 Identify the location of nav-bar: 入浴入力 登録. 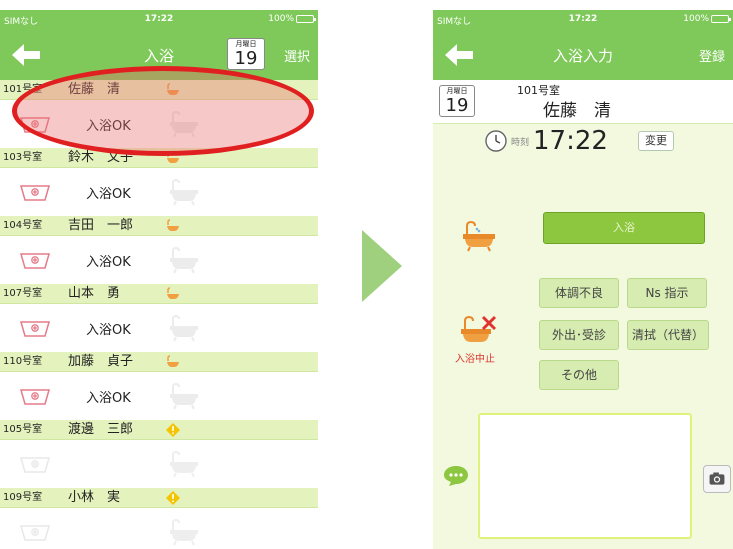
(583, 55).